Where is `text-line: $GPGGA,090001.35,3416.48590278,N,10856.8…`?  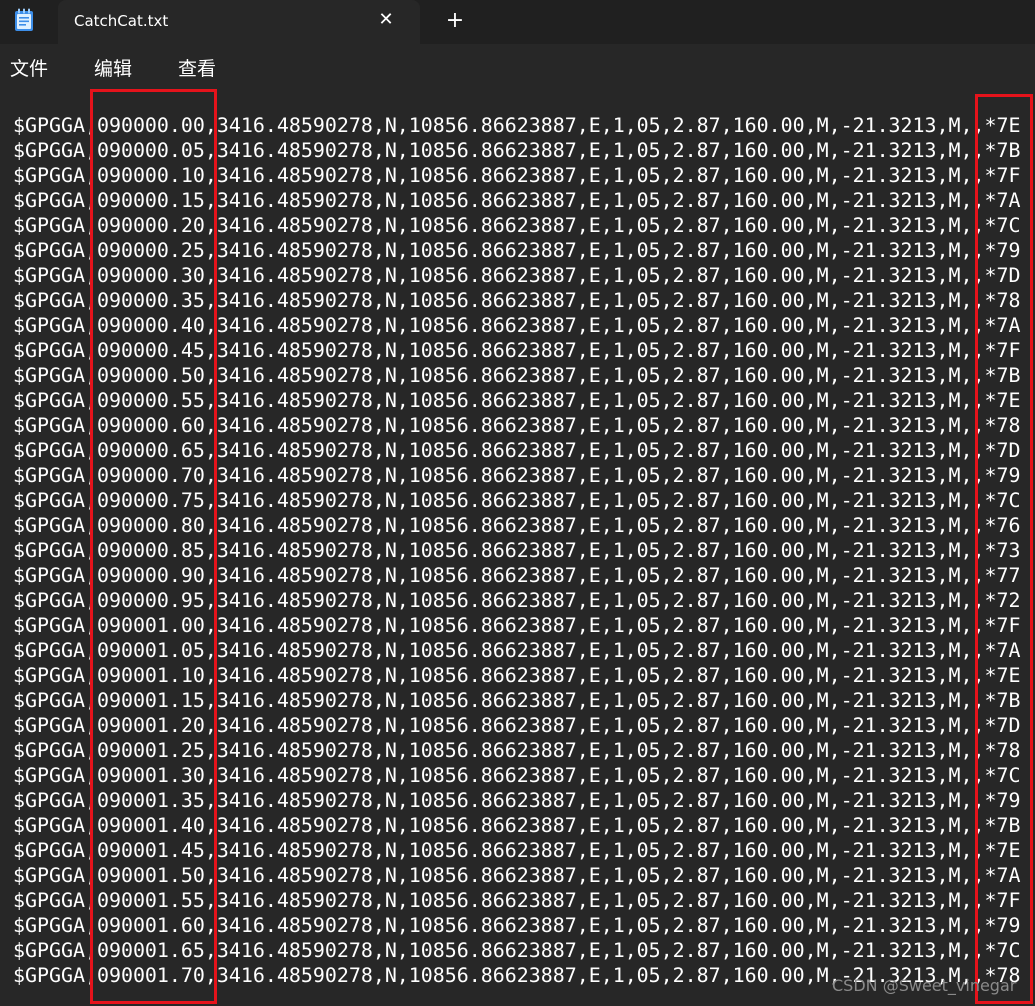 text-line: $GPGGA,090001.35,3416.48590278,N,10856.8… is located at coordinates (517, 800).